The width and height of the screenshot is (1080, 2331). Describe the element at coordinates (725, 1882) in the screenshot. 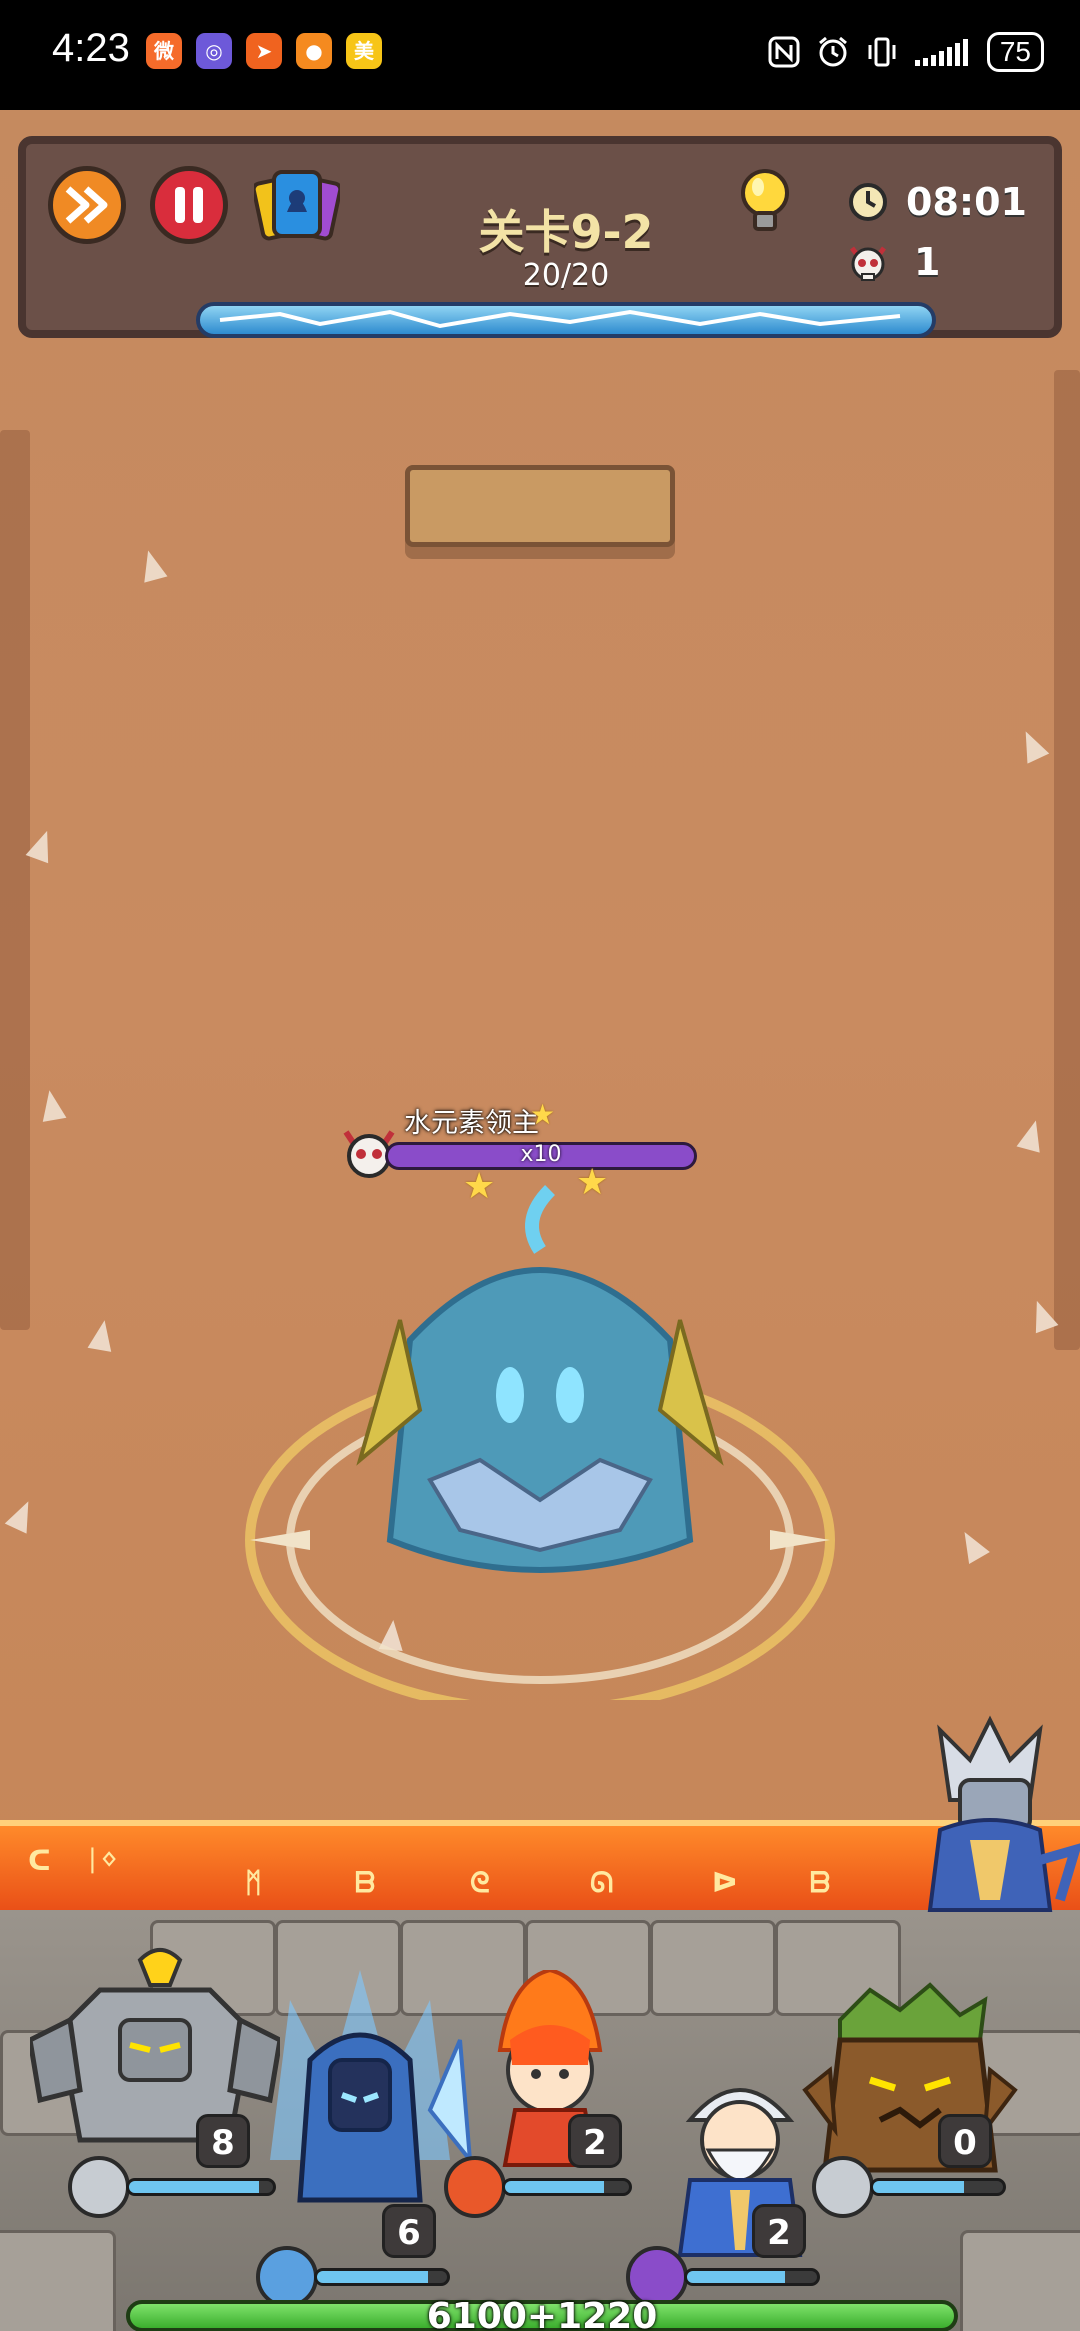

I see `rune-glyph: ᐅ` at that location.